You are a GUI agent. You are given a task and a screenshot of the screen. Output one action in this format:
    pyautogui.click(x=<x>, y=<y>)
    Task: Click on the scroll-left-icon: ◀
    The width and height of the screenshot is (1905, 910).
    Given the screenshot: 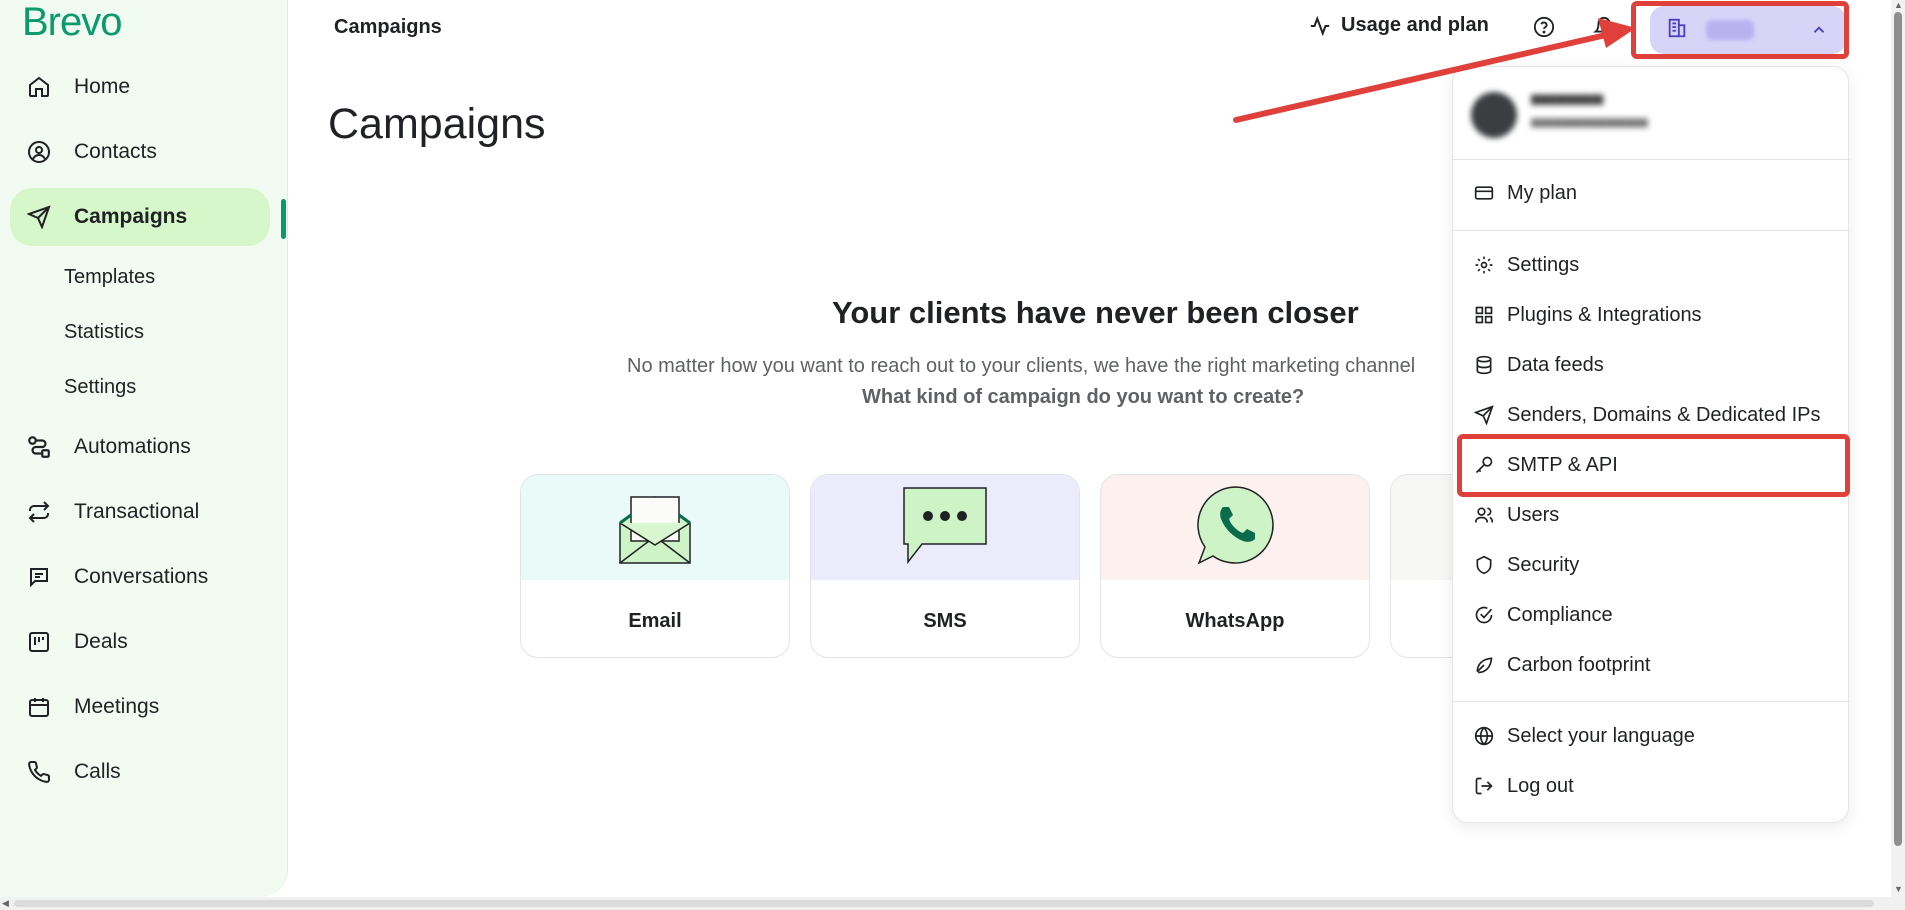 What is the action you would take?
    pyautogui.click(x=5, y=903)
    